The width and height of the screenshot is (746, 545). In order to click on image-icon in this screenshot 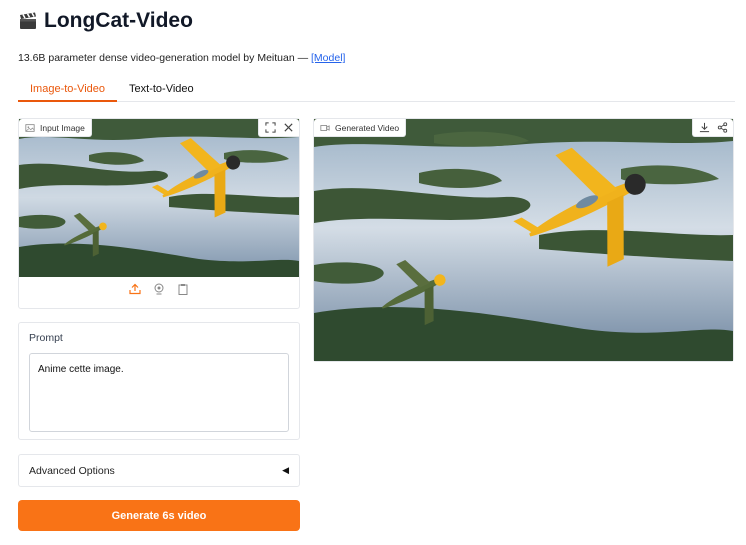, I will do `click(30, 127)`.